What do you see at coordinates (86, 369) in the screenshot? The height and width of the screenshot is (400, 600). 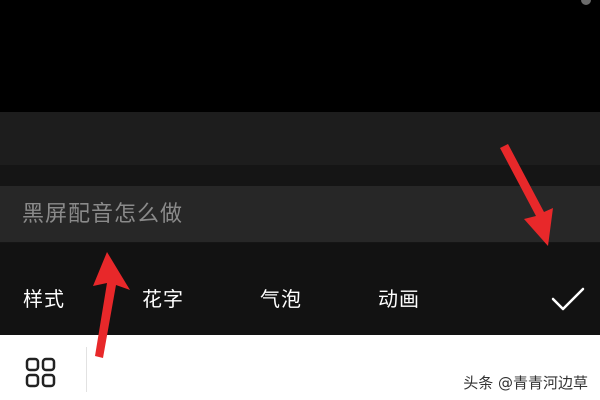 I see `toolbar-divider` at bounding box center [86, 369].